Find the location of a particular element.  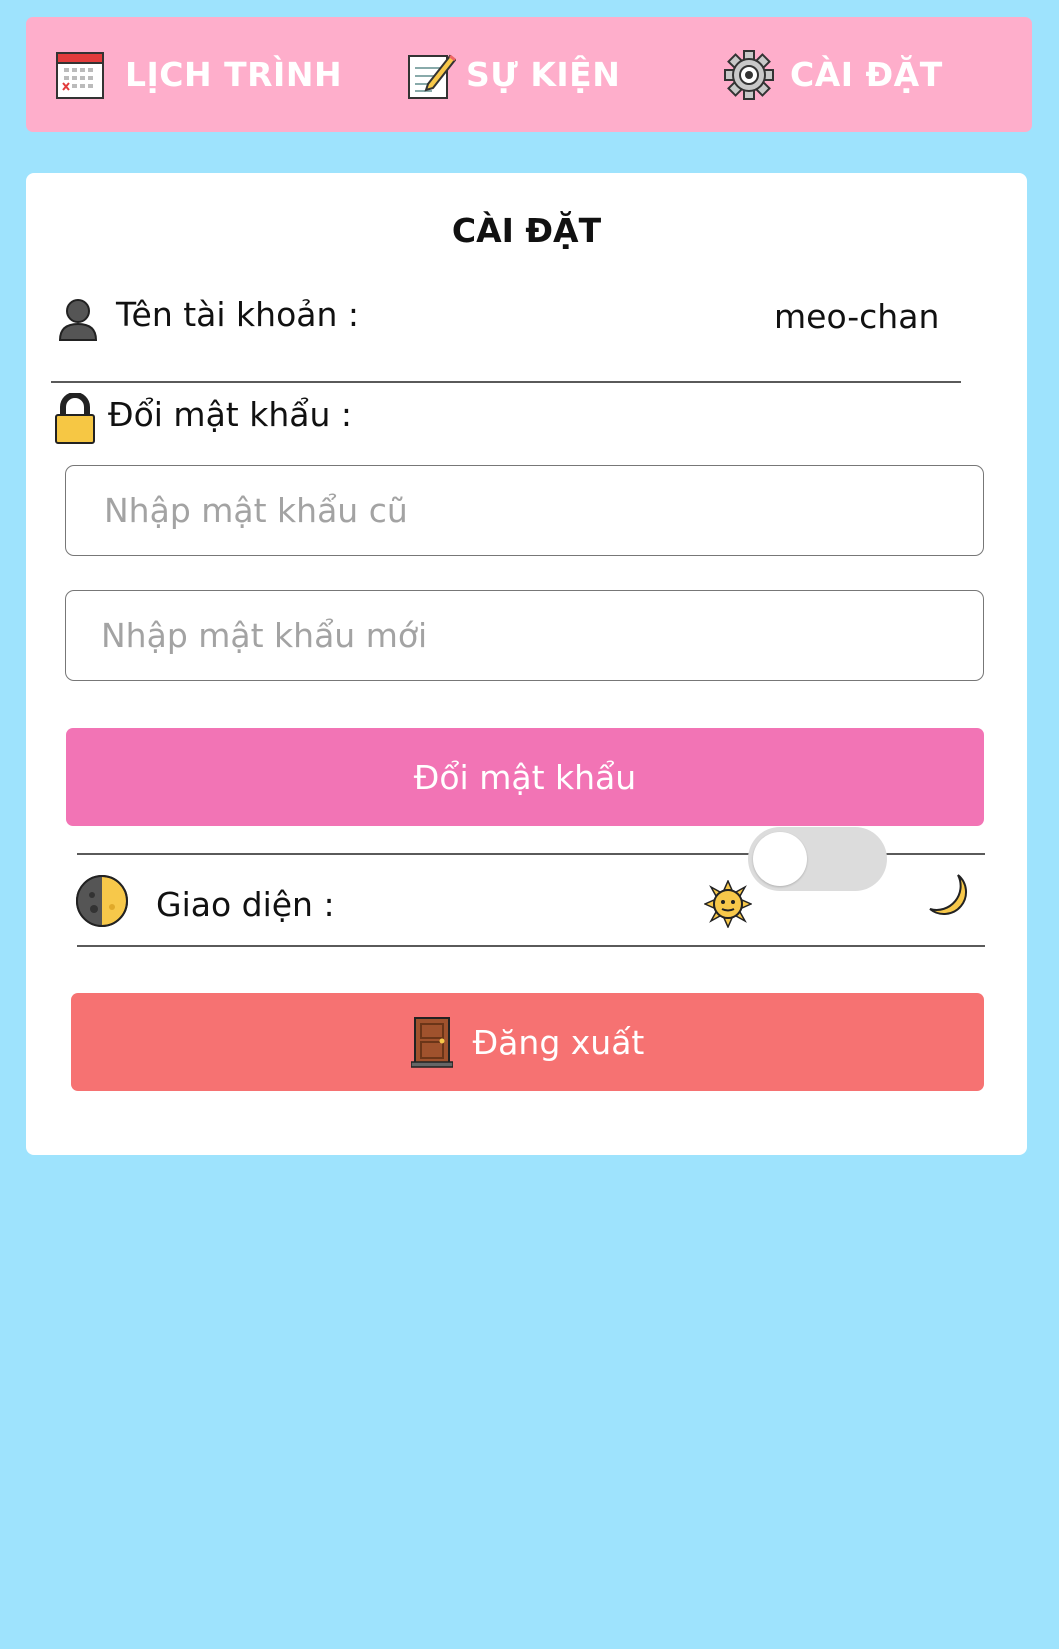

theme-toggle is located at coordinates (817, 859).